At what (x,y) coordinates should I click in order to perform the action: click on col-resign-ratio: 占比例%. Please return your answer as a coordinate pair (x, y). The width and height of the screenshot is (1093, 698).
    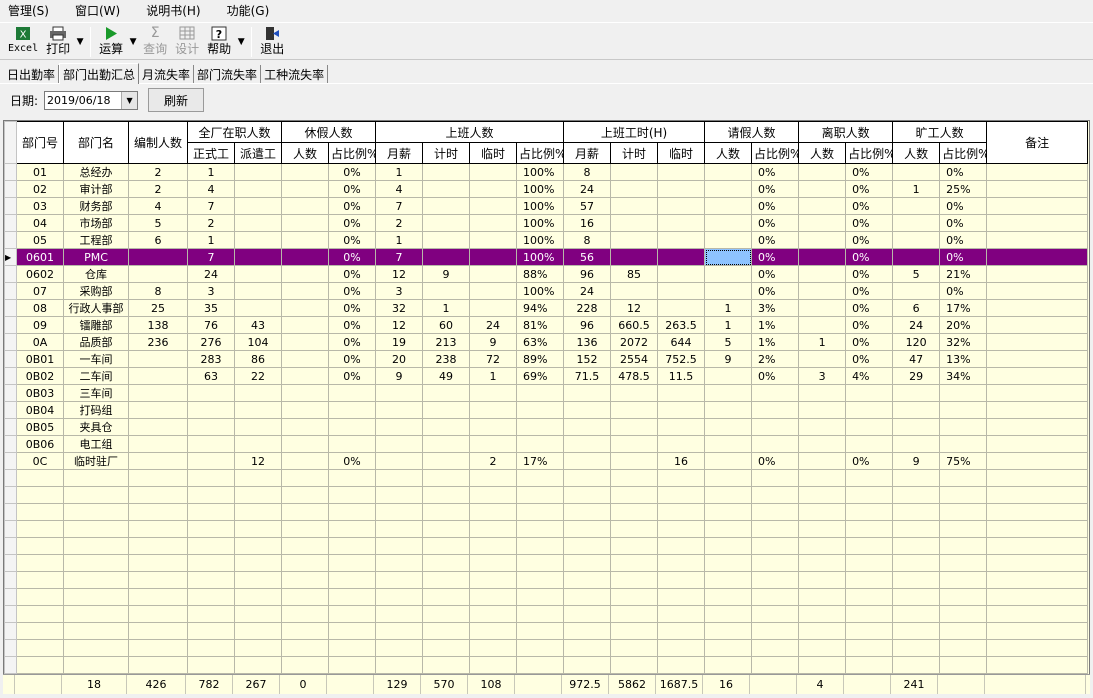
    Looking at the image, I should click on (869, 153).